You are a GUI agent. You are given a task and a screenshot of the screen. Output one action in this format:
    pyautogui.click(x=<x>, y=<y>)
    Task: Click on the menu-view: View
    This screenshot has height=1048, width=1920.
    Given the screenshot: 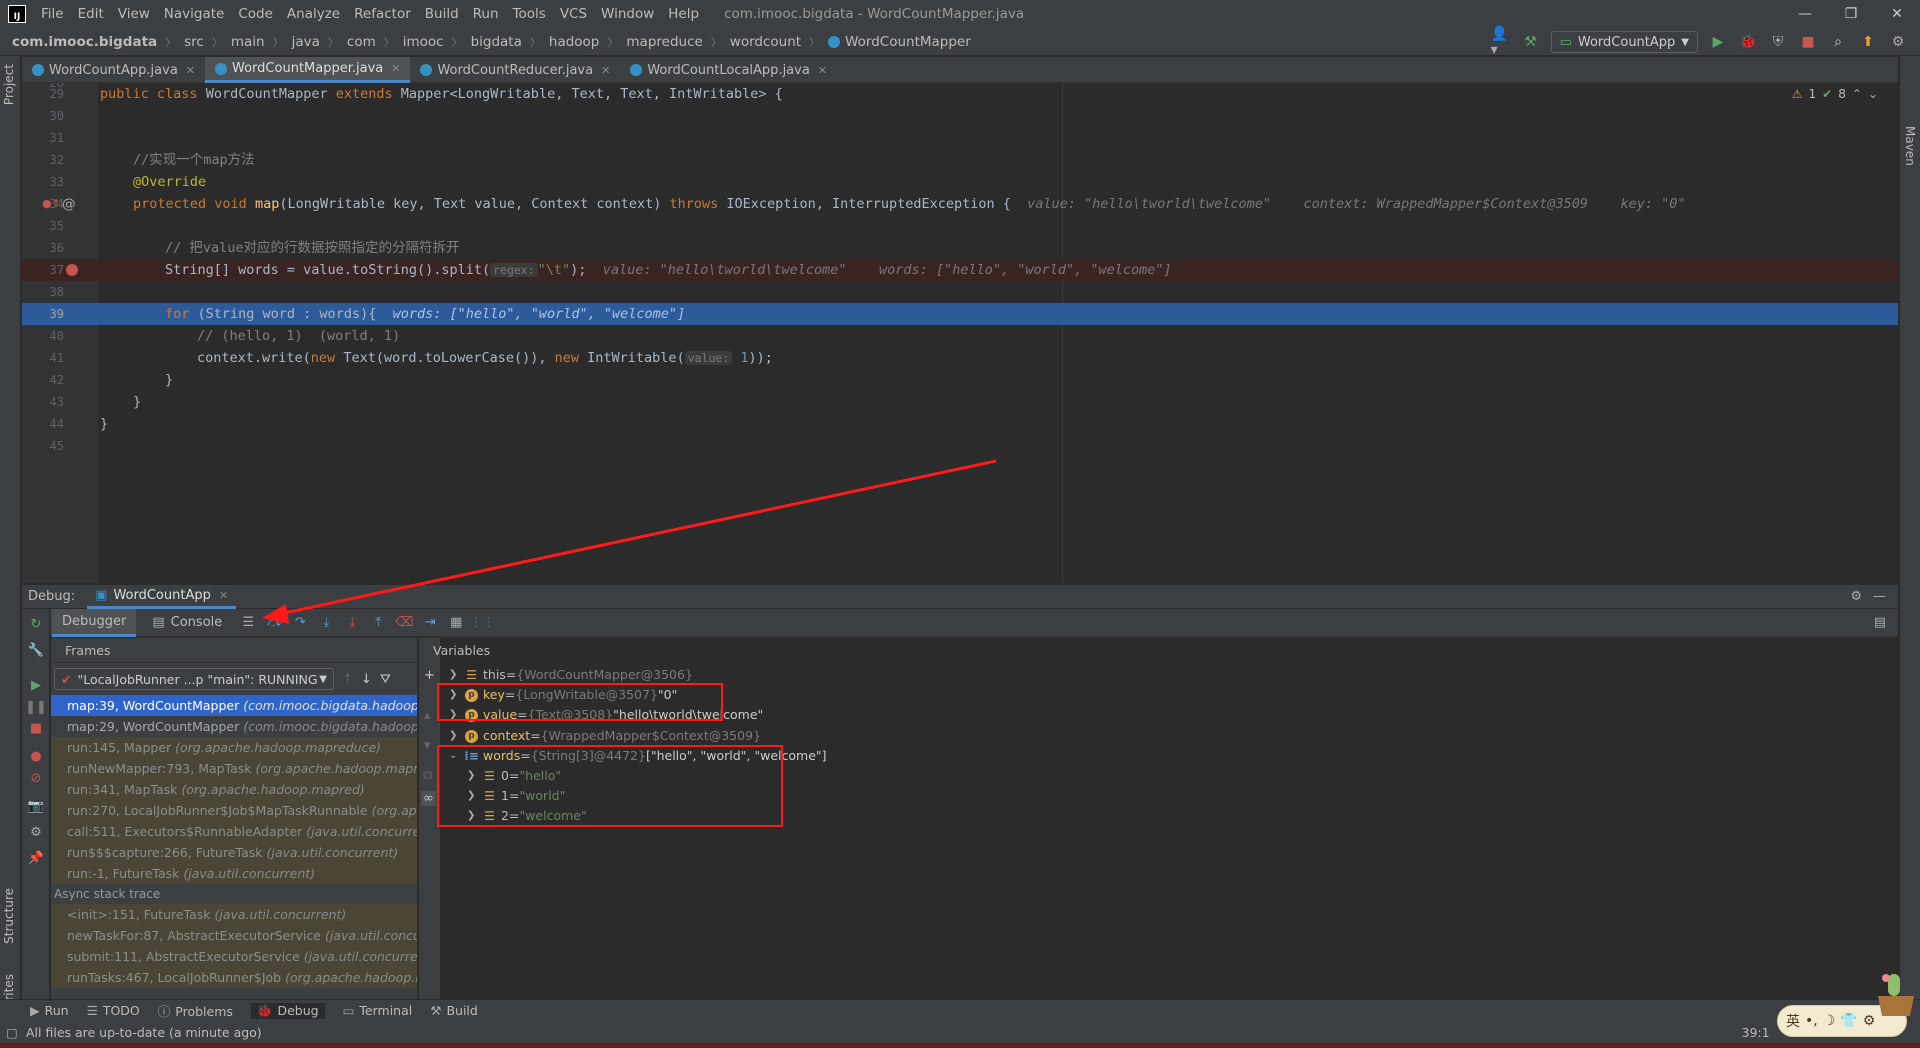 What is the action you would take?
    pyautogui.click(x=134, y=14)
    